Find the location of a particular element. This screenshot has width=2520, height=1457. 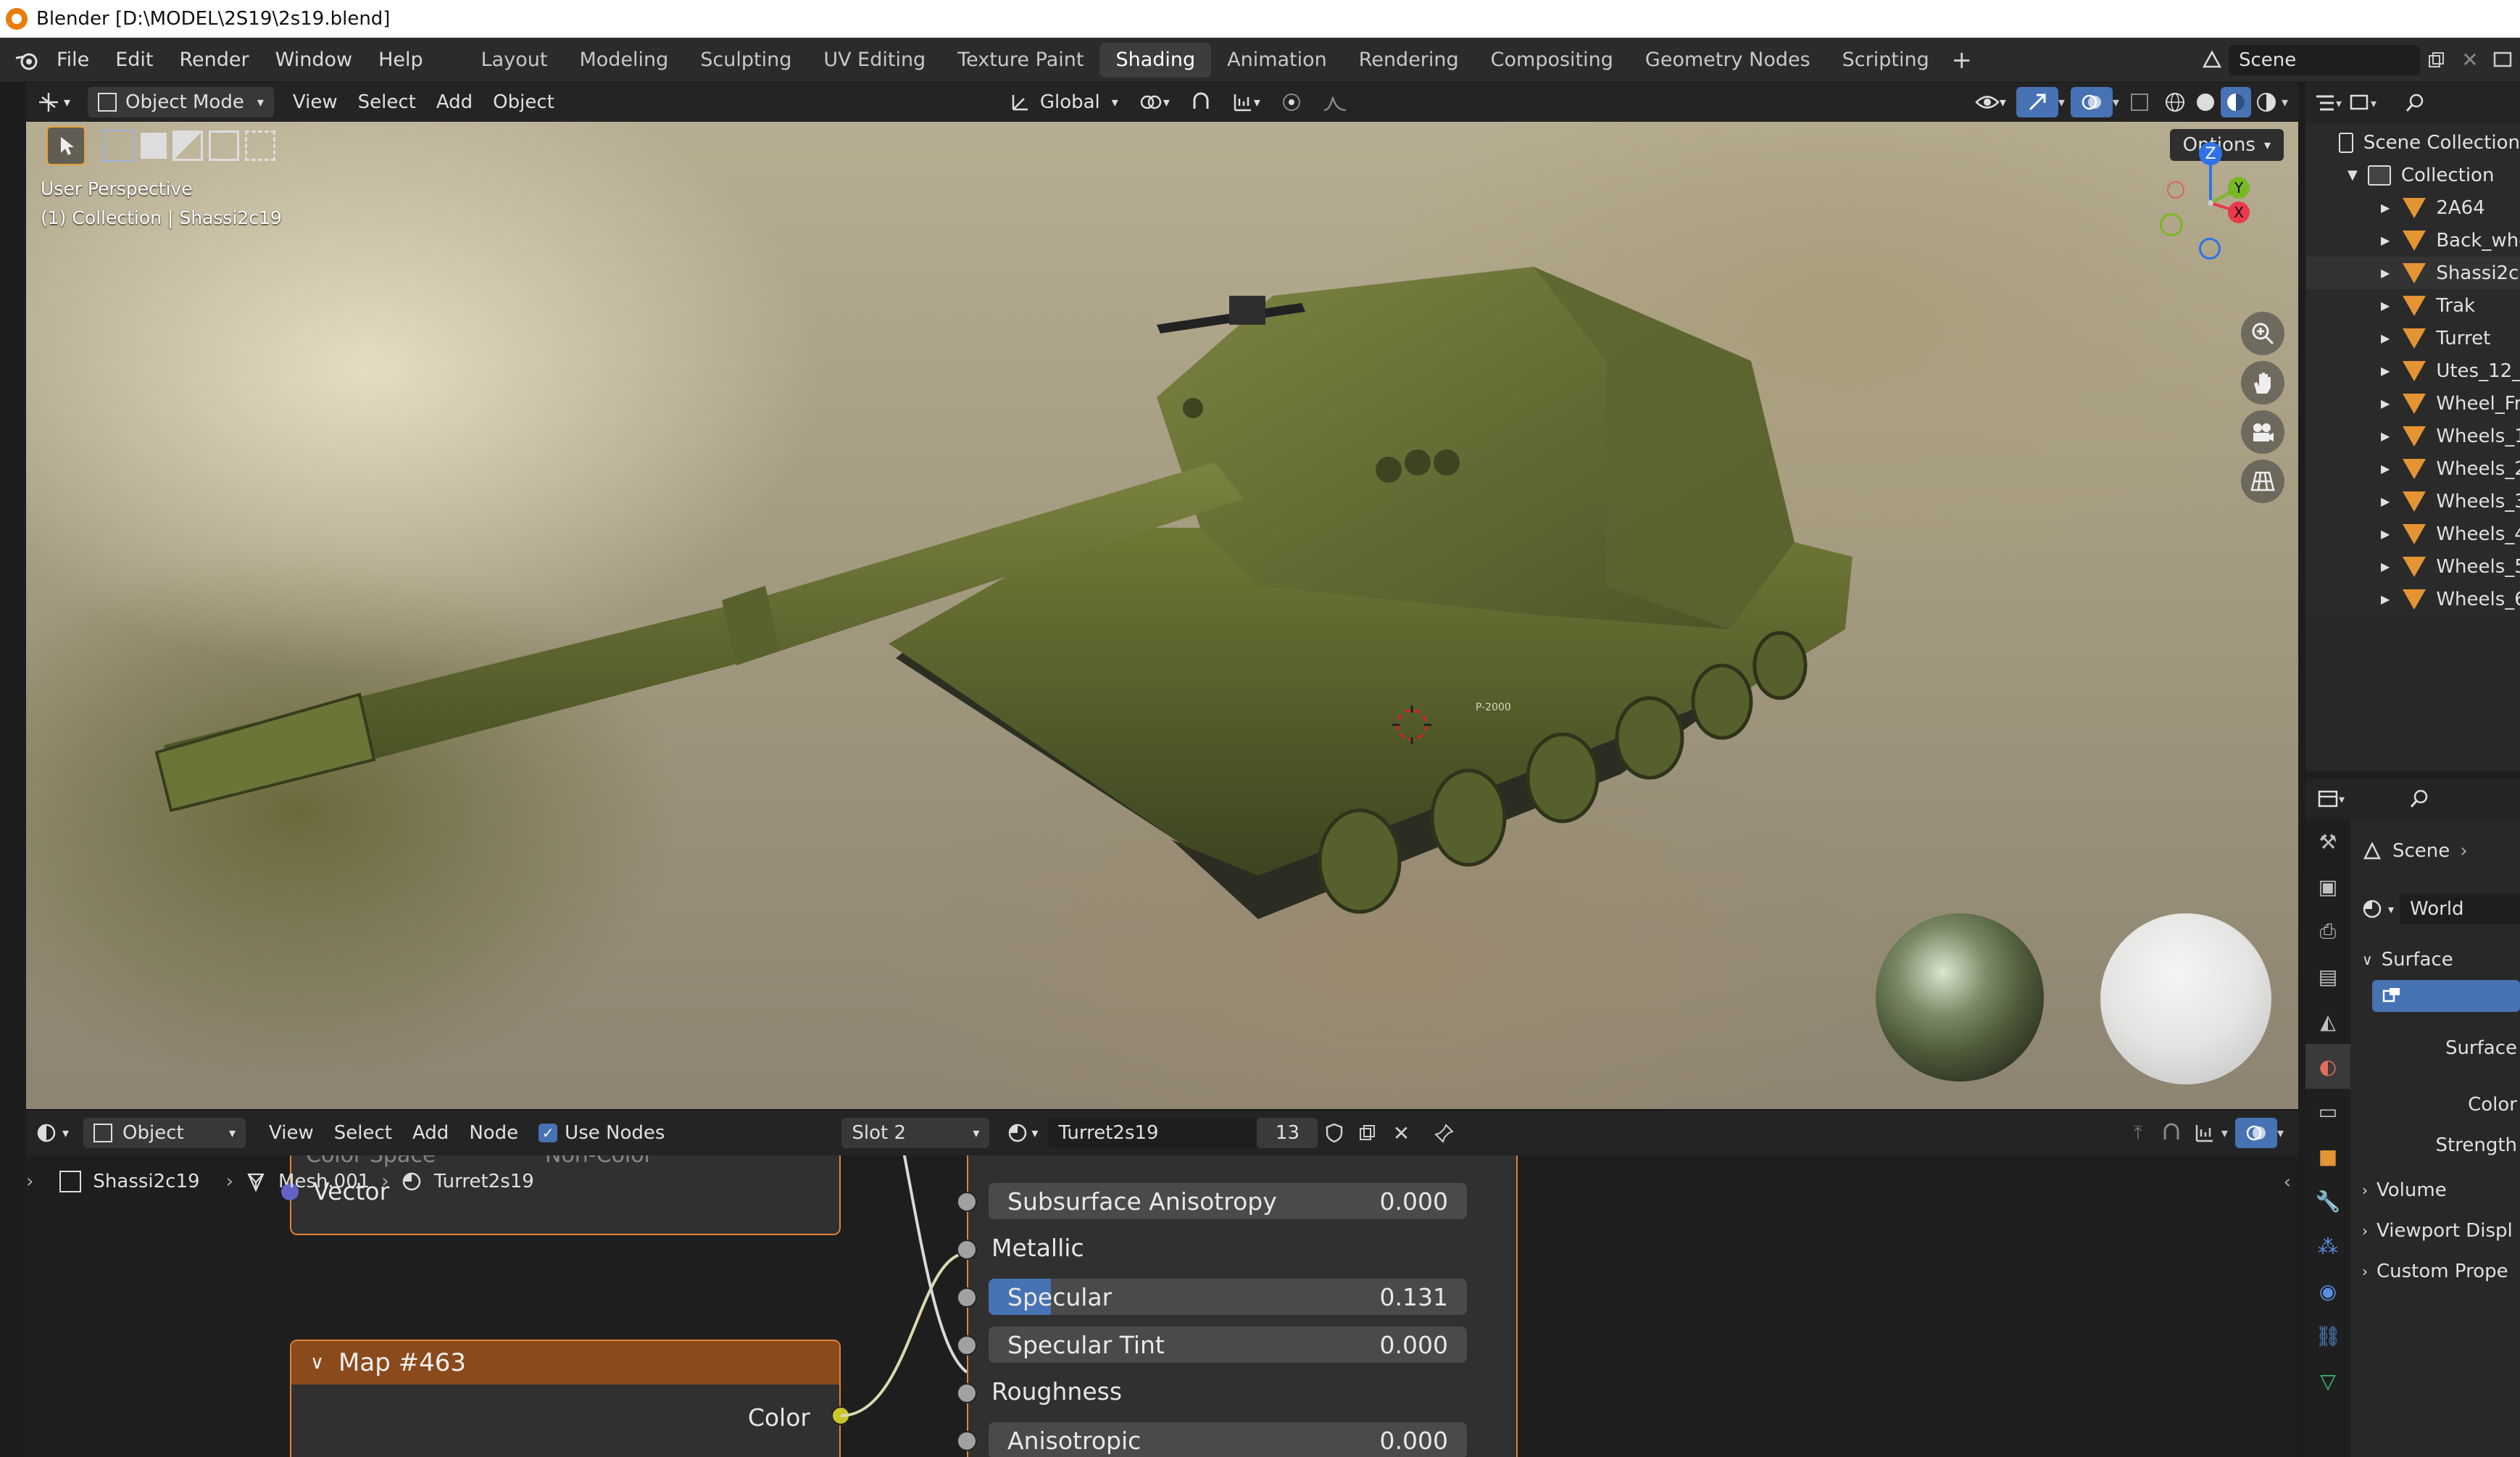

material-users-count: 13 is located at coordinates (1287, 1133).